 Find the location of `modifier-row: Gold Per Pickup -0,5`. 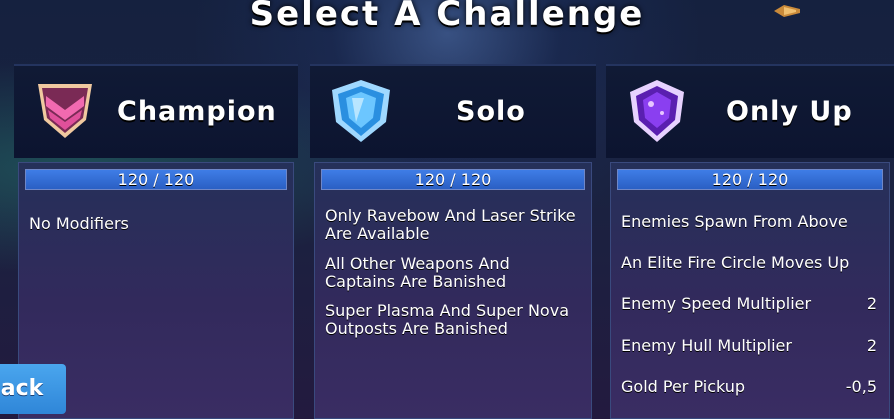

modifier-row: Gold Per Pickup -0,5 is located at coordinates (749, 387).